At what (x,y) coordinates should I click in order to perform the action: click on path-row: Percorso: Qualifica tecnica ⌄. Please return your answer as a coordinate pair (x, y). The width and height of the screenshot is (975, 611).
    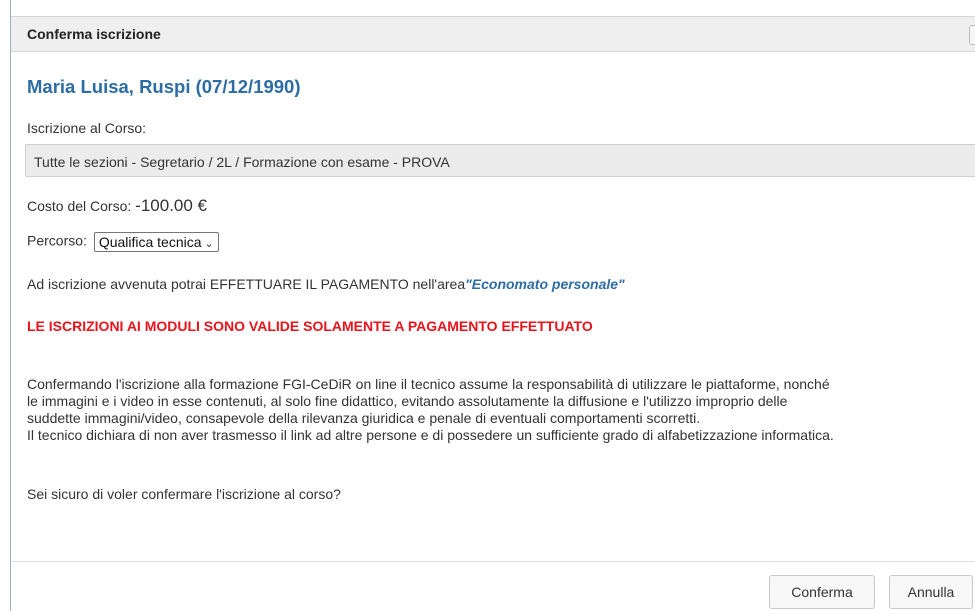
    Looking at the image, I should click on (123, 242).